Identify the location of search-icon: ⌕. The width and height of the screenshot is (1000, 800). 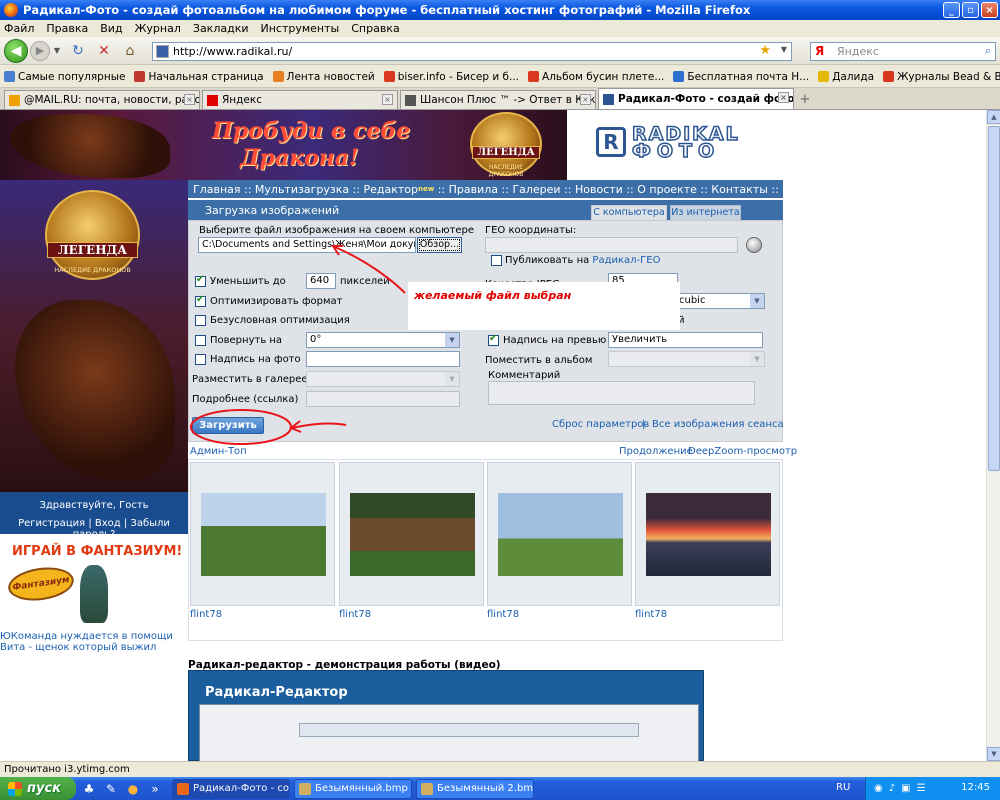
(988, 51).